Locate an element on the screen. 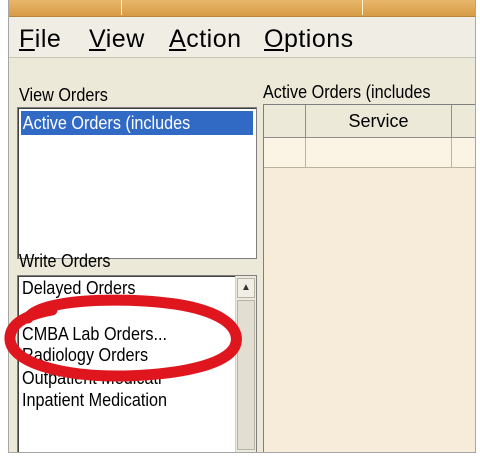  write-orders-item: Inpatient Medication is located at coordinates (116, 400).